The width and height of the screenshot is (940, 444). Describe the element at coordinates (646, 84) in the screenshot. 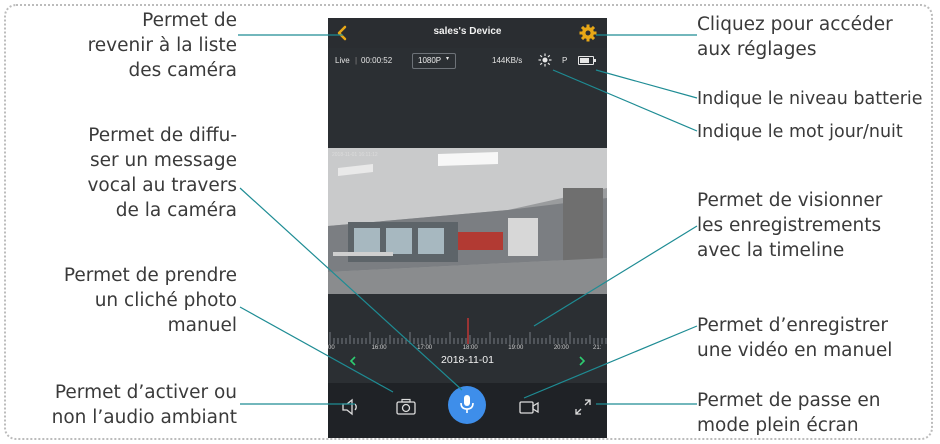

I see `leader-battery` at that location.